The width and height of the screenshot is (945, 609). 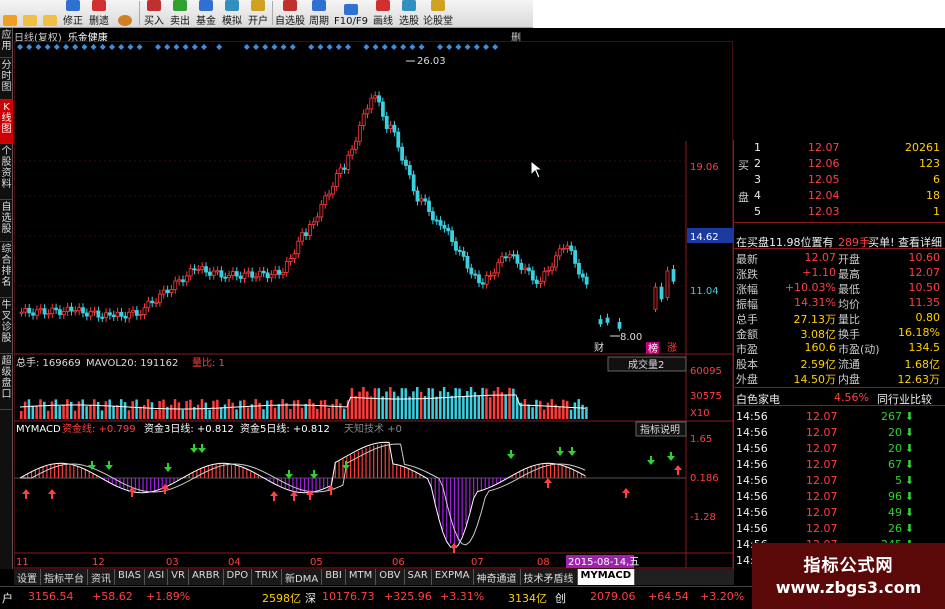 What do you see at coordinates (452, 577) in the screenshot?
I see `indicator-tab: EXPMA` at bounding box center [452, 577].